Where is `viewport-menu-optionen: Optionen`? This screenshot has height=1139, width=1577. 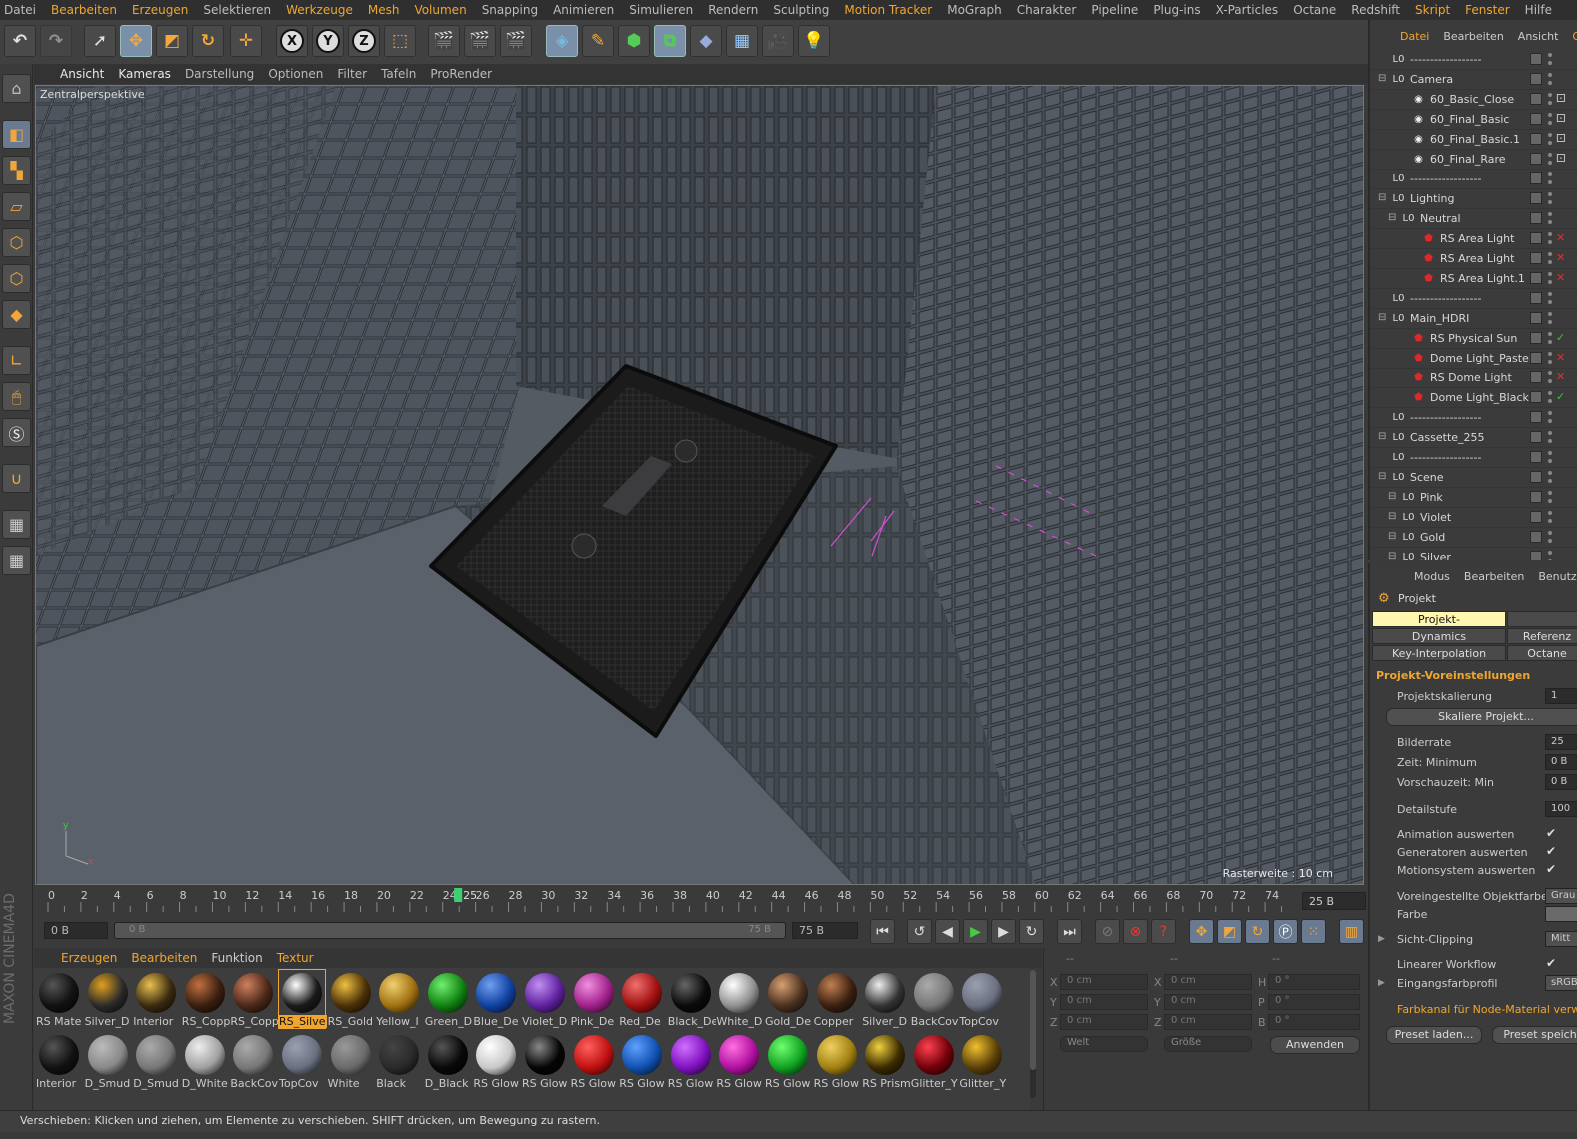 viewport-menu-optionen: Optionen is located at coordinates (295, 74).